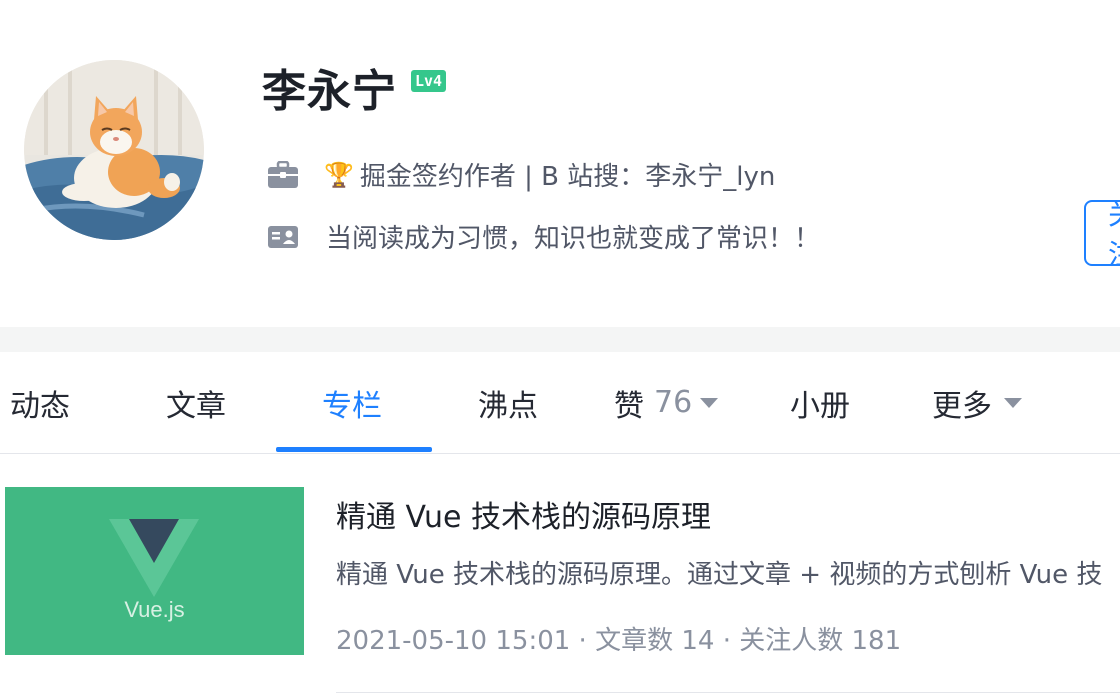  Describe the element at coordinates (154, 558) in the screenshot. I see `vue-logo-icon` at that location.